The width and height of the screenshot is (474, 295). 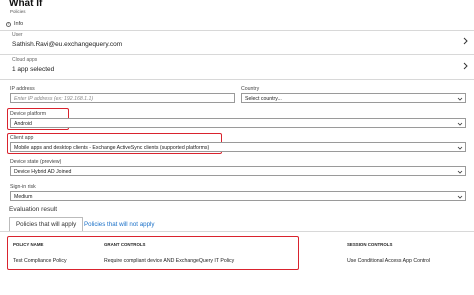 I want to click on info-link: i Info, so click(x=14, y=24).